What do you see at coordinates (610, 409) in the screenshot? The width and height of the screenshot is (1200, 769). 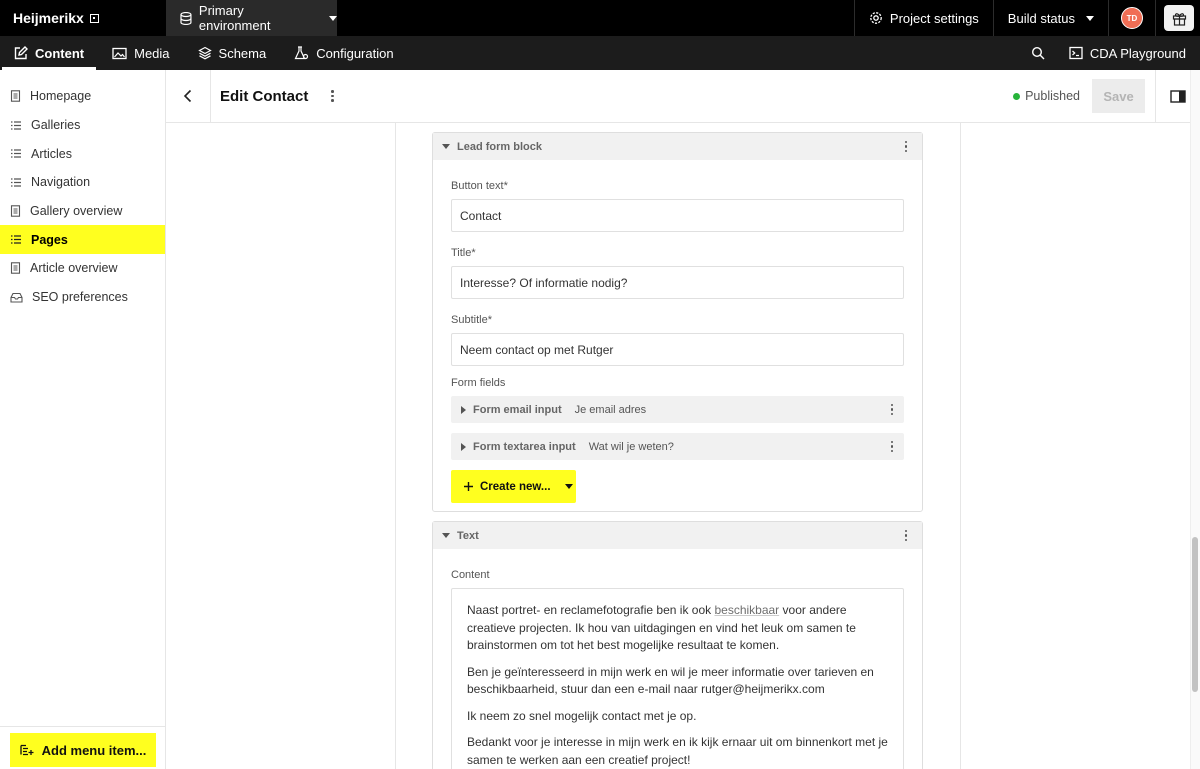 I see `form-field-value: Je email adres` at bounding box center [610, 409].